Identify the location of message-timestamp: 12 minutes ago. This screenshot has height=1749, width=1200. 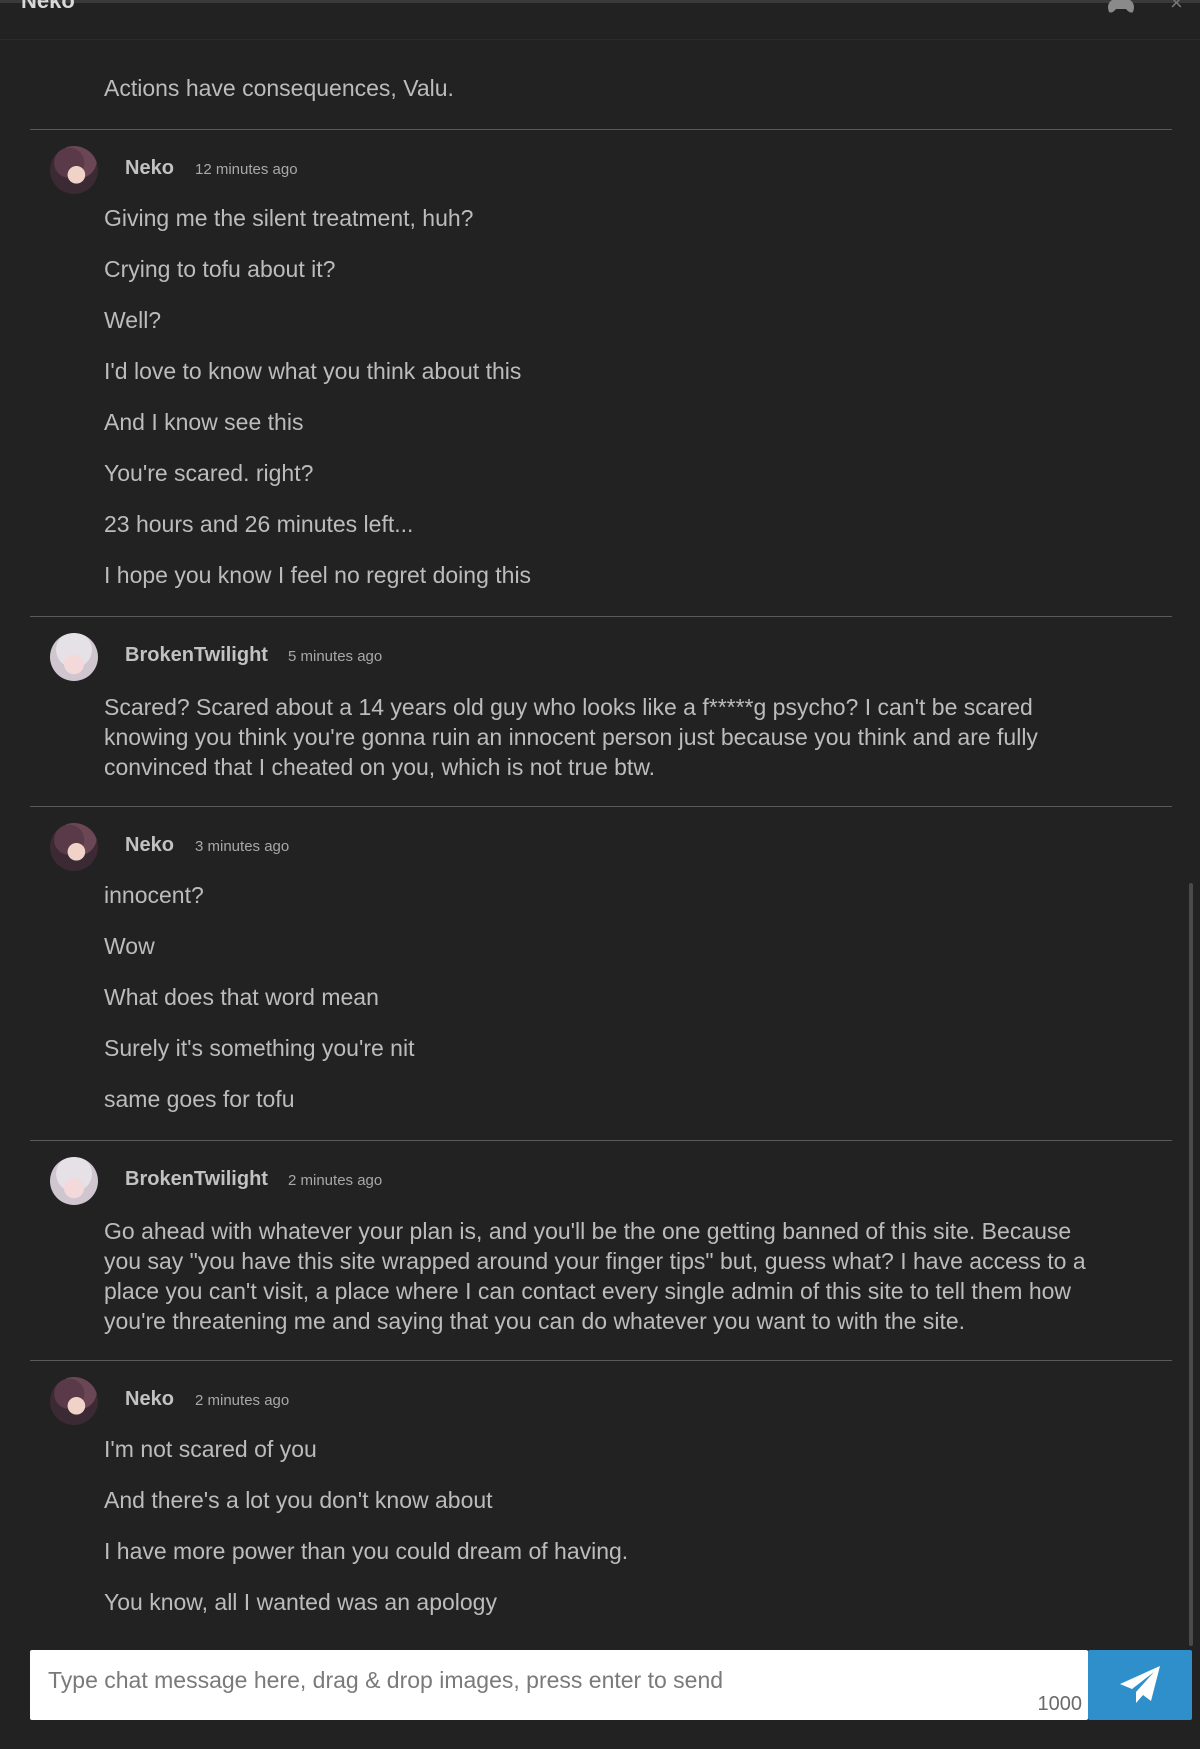
(246, 169).